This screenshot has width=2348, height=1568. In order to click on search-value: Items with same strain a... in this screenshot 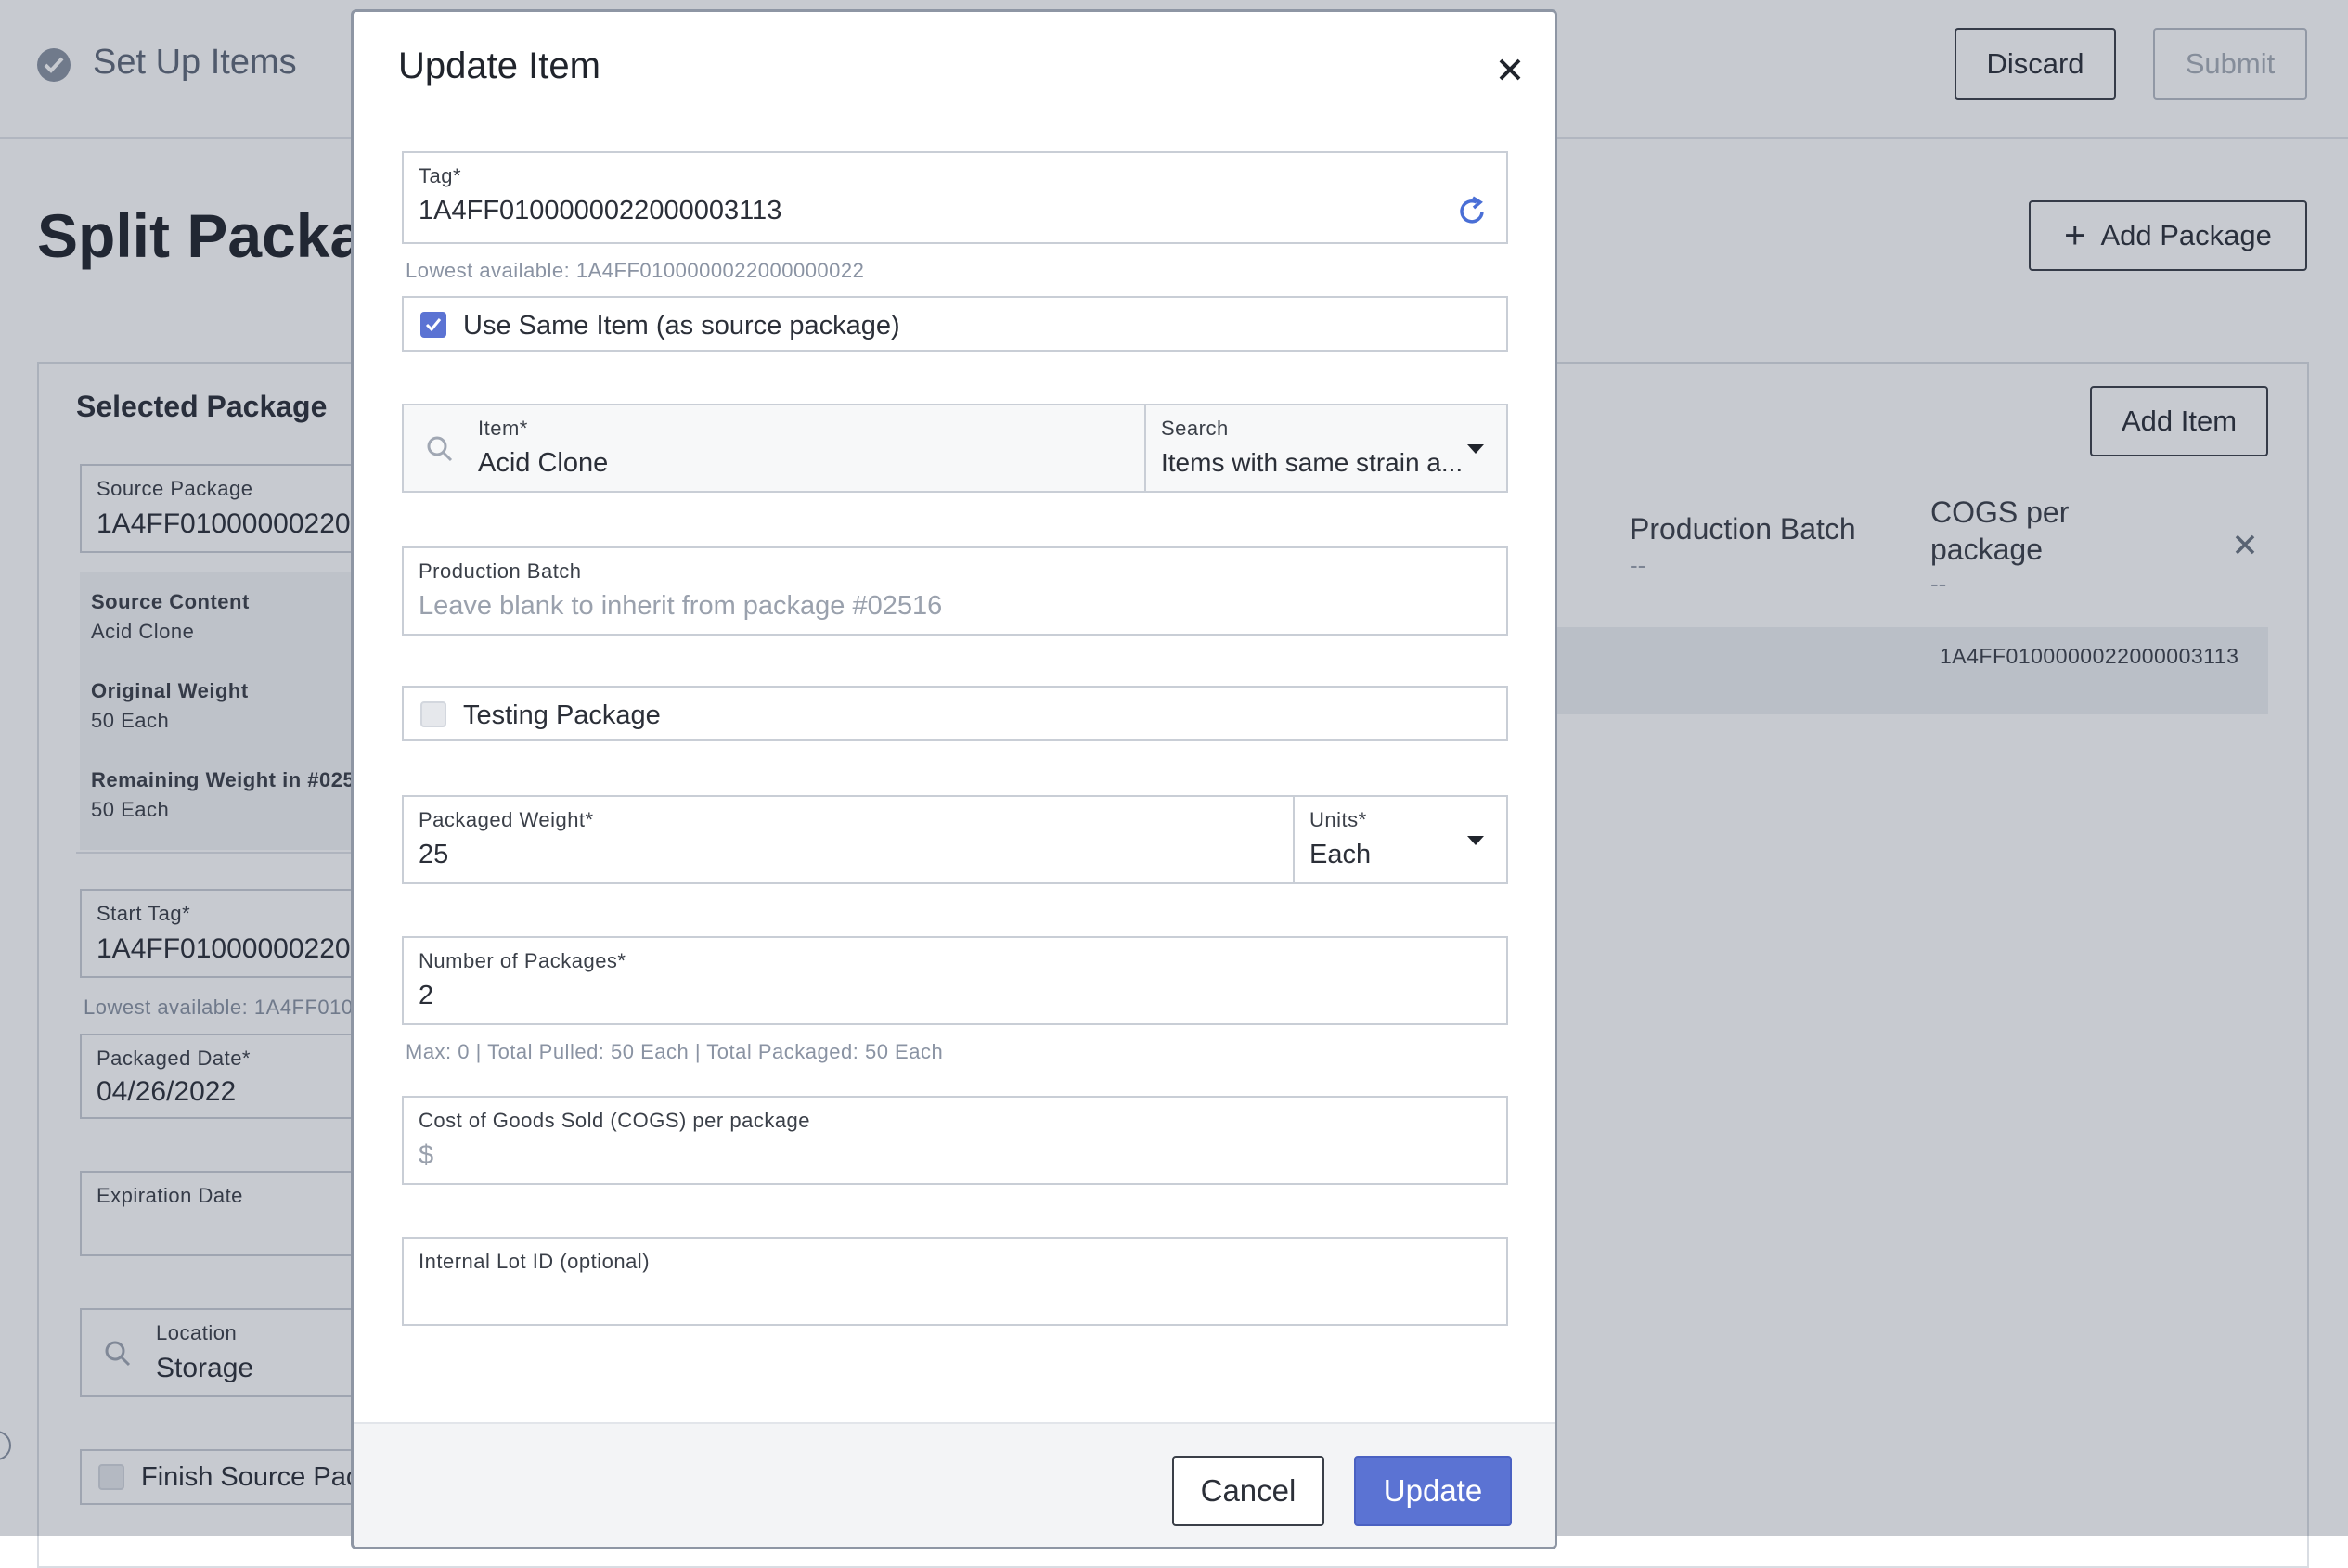, I will do `click(1312, 462)`.